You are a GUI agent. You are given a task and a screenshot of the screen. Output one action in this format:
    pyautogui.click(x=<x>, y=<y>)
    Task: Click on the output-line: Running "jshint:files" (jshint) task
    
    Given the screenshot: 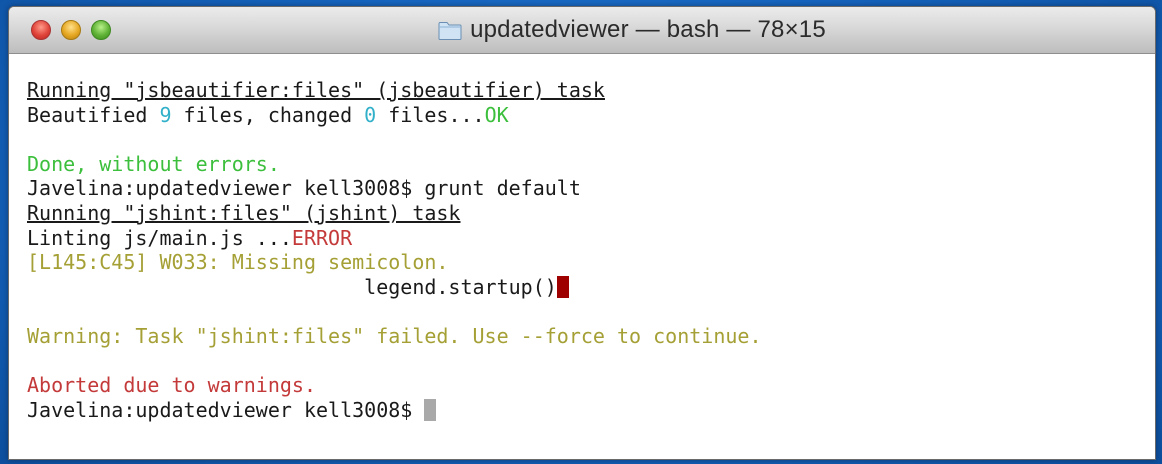 What is the action you would take?
    pyautogui.click(x=591, y=213)
    